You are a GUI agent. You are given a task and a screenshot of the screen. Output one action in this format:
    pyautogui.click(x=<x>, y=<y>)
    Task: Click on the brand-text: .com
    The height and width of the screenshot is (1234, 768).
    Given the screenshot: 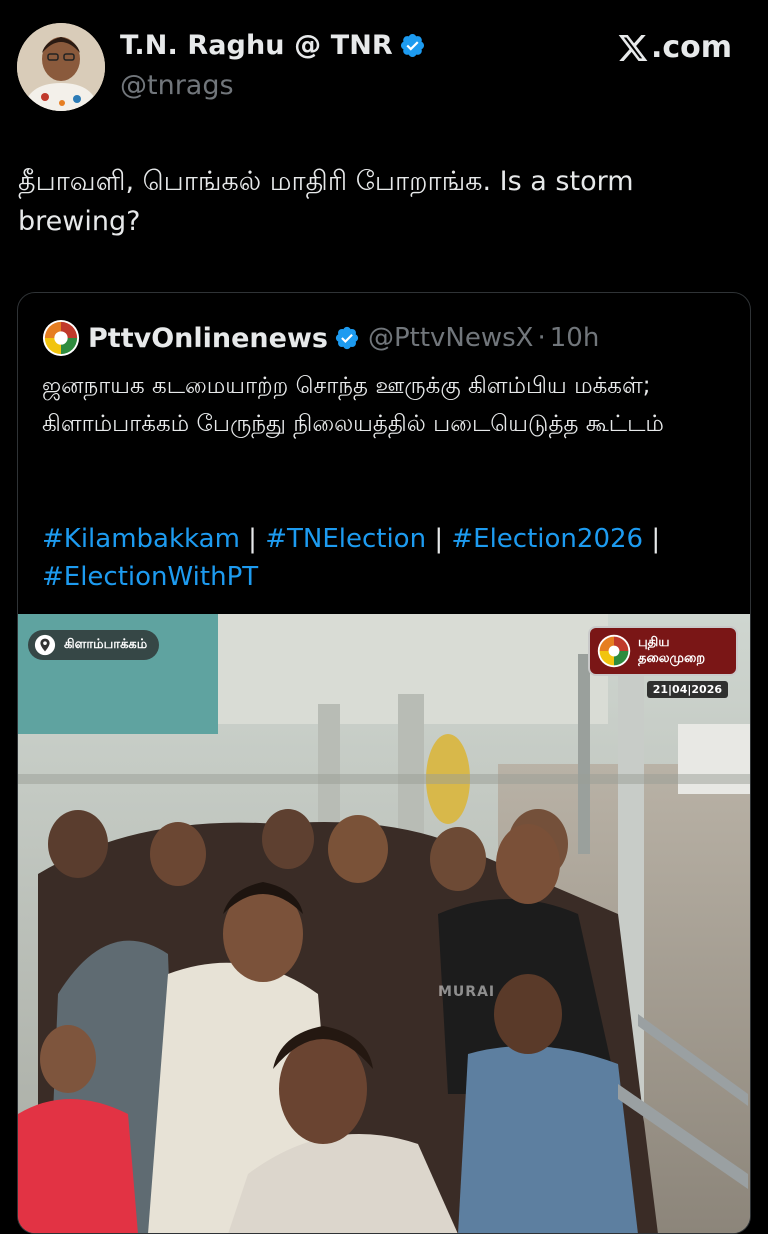 What is the action you would take?
    pyautogui.click(x=691, y=47)
    